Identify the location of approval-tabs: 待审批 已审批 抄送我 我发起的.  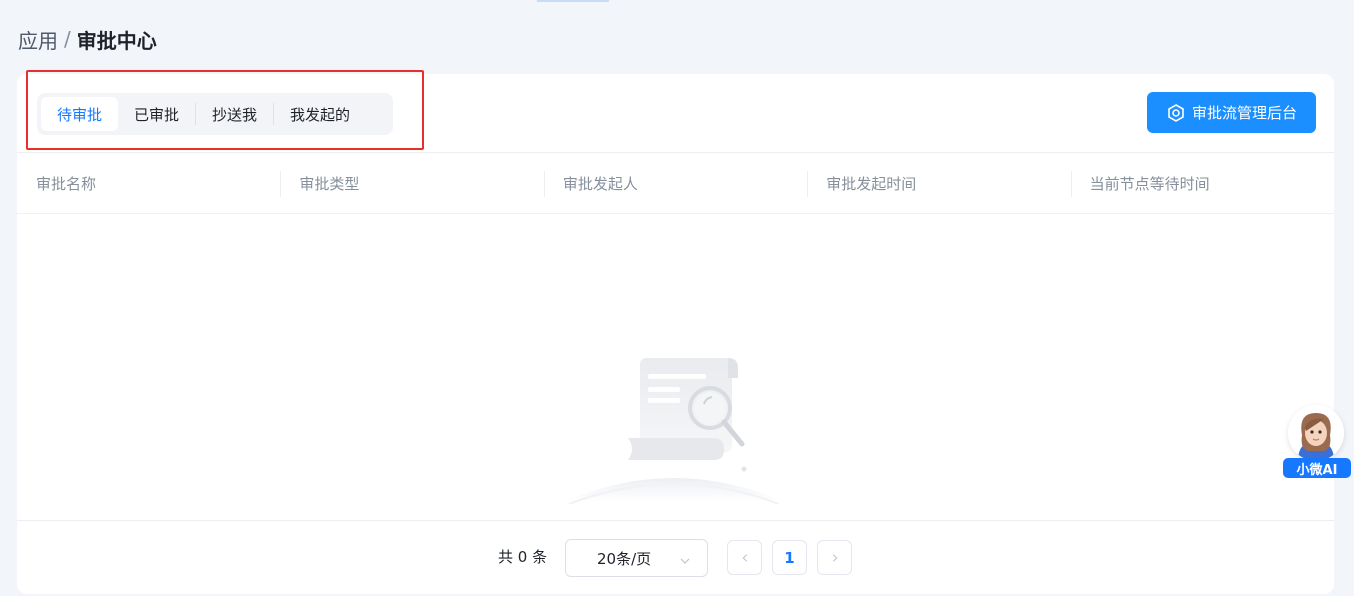
(215, 114).